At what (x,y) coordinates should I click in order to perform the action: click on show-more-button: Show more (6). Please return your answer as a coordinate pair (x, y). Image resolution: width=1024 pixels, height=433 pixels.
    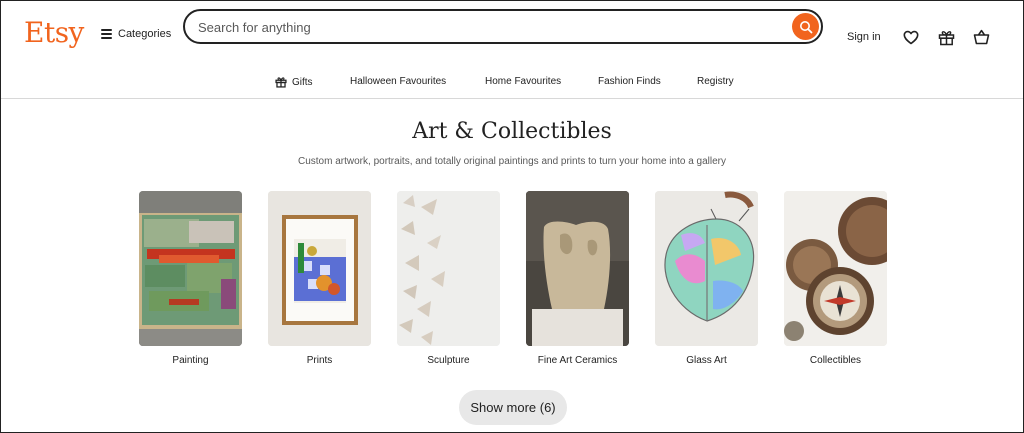
    Looking at the image, I should click on (513, 407).